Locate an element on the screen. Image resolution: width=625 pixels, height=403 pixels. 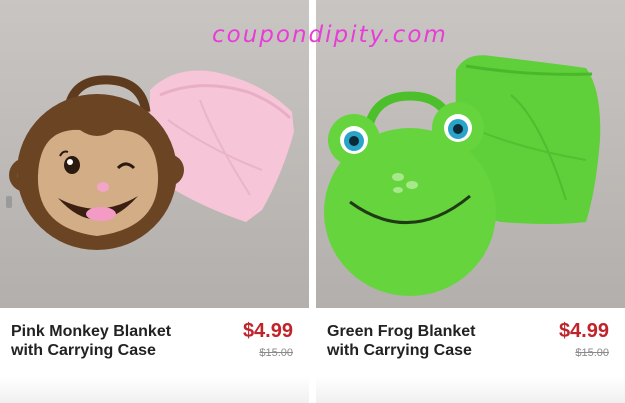
product-name: Green Frog Blanket with Carrying Case is located at coordinates (414, 341).